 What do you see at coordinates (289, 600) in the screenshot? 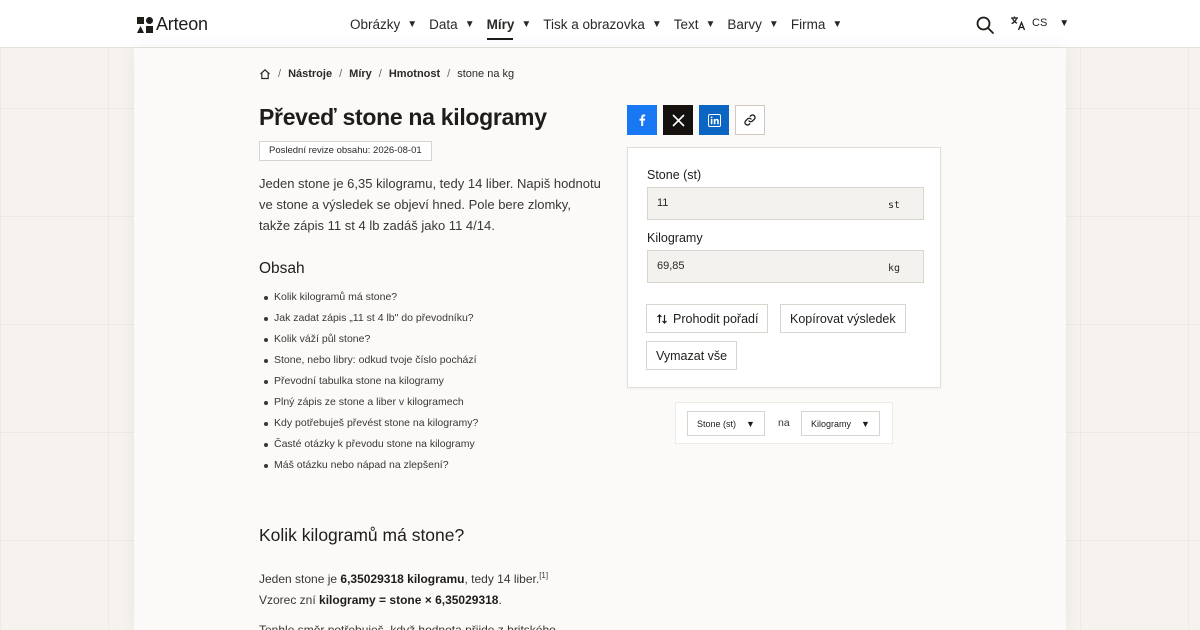
I see `text-run: Vzorec zní` at bounding box center [289, 600].